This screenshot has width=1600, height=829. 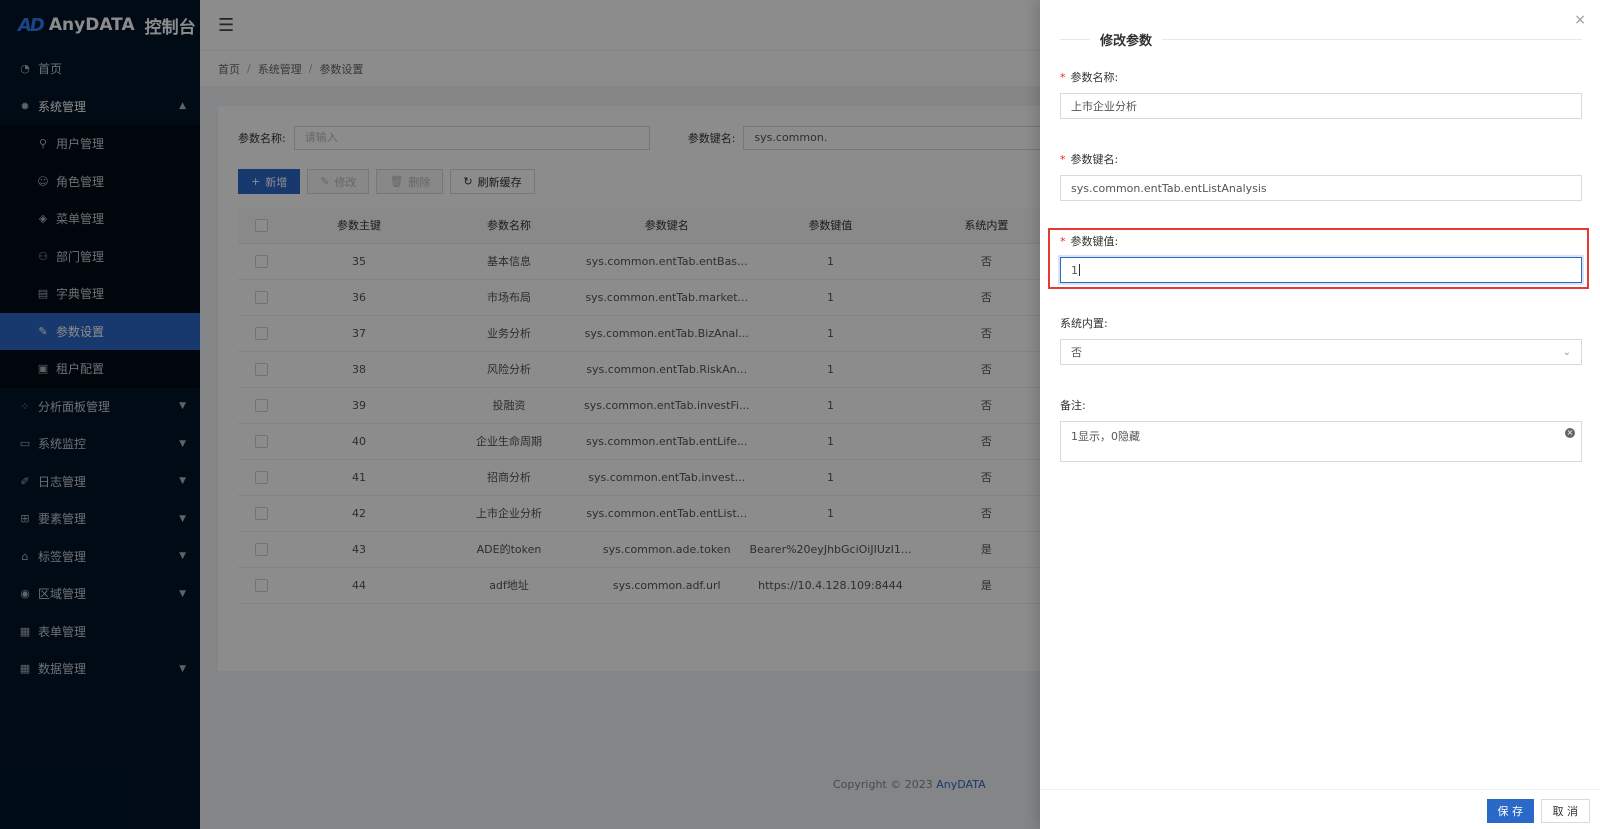 What do you see at coordinates (1320, 809) in the screenshot?
I see `drawer-footer: 保 存 取 消` at bounding box center [1320, 809].